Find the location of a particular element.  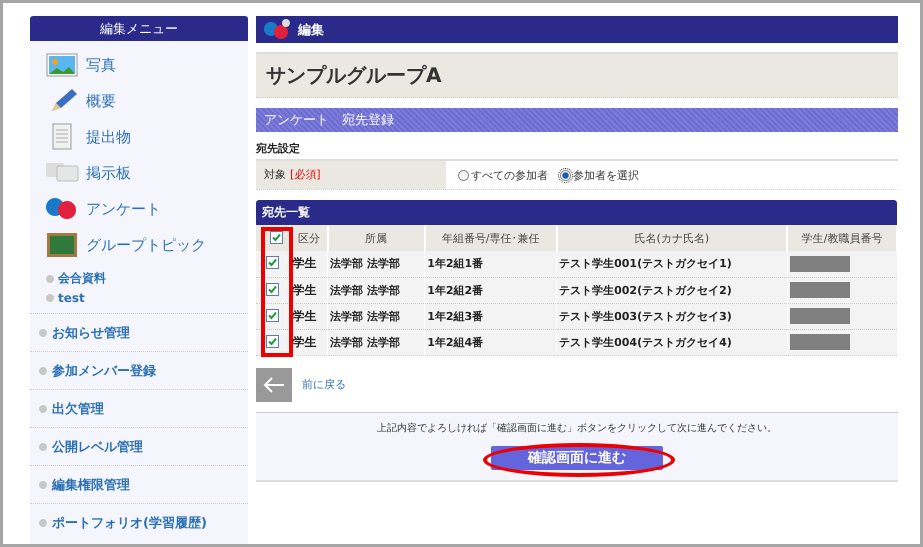

column-header: 学生/教職員番号 is located at coordinates (842, 238).